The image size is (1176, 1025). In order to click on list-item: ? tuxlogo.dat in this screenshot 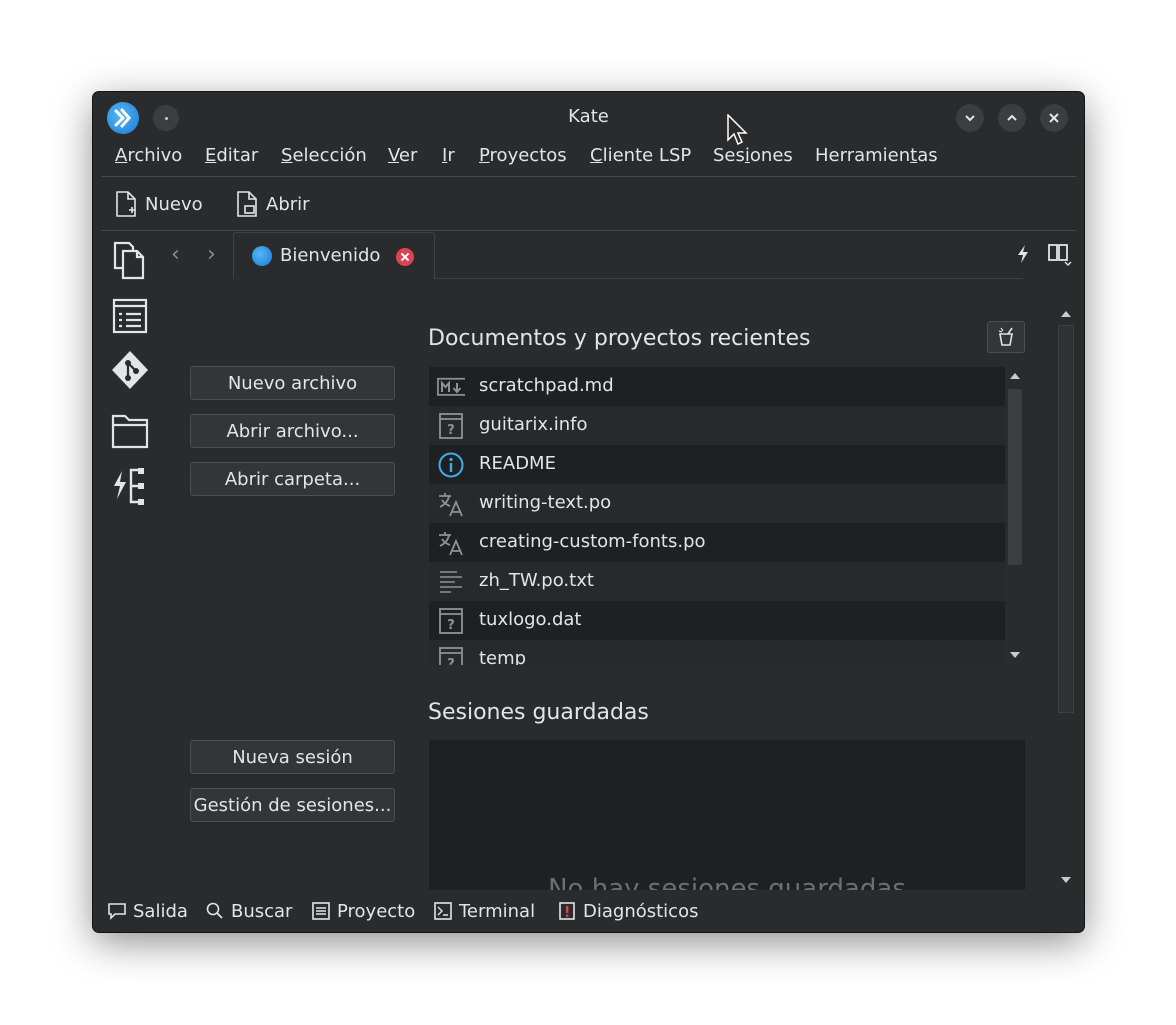, I will do `click(717, 620)`.